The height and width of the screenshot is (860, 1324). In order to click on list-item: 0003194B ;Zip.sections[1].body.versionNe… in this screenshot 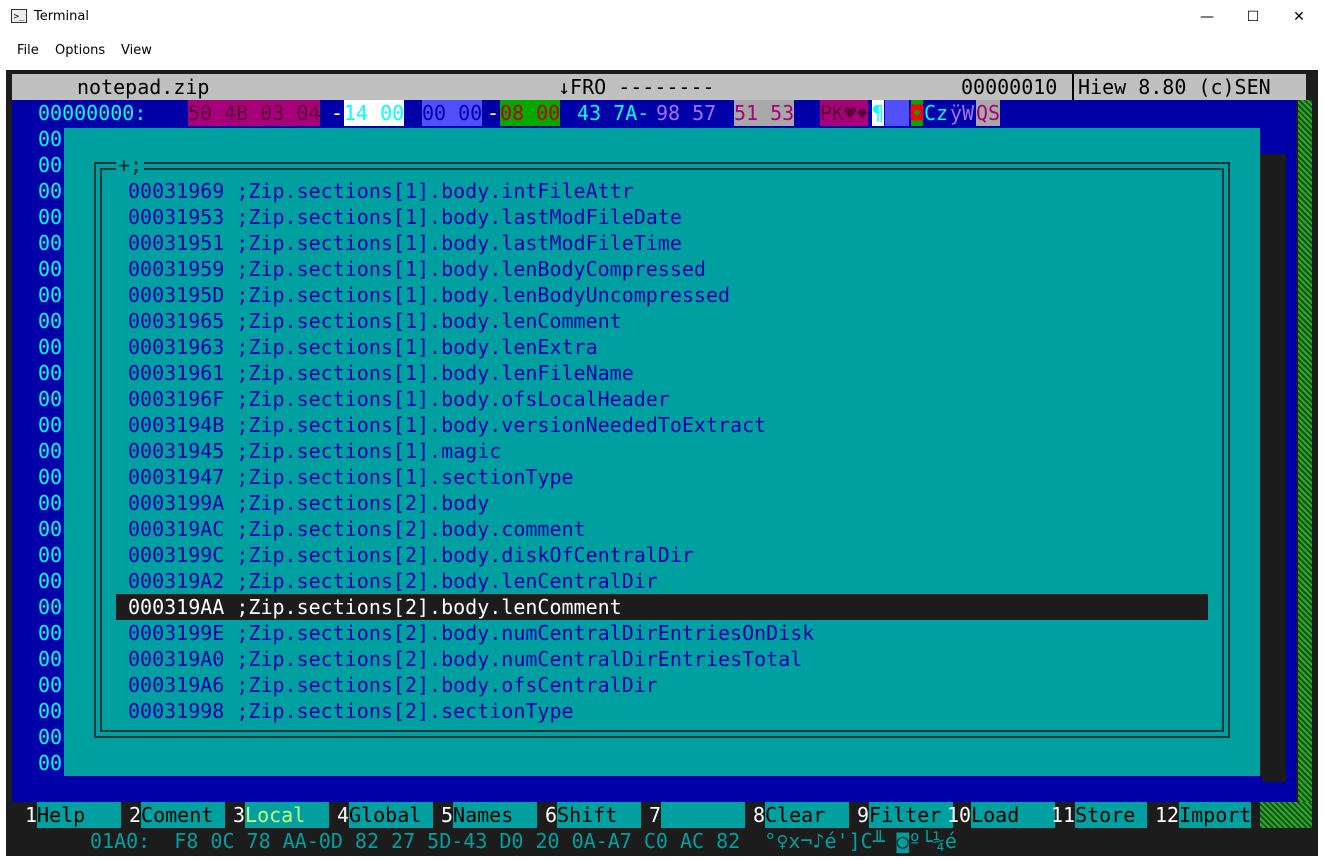, I will do `click(662, 425)`.